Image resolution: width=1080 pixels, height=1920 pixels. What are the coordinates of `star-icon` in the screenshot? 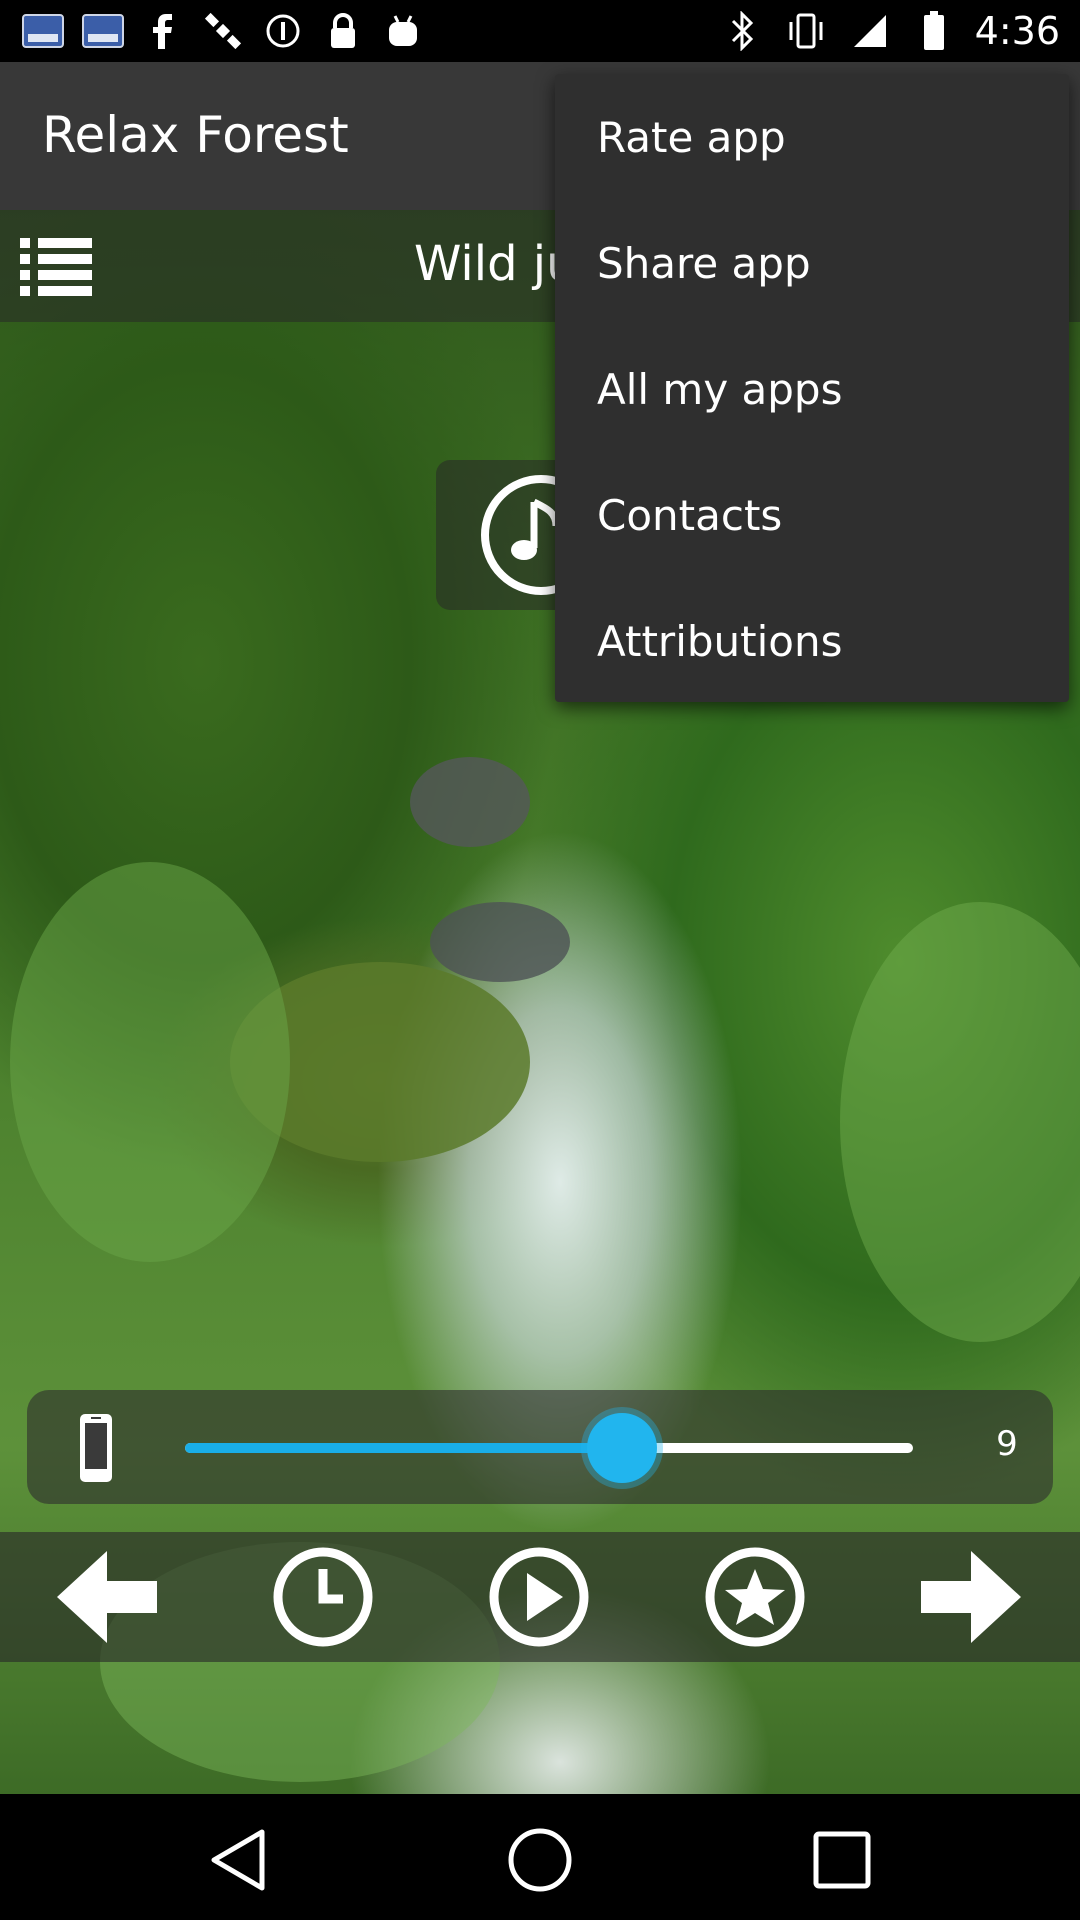 It's located at (755, 1597).